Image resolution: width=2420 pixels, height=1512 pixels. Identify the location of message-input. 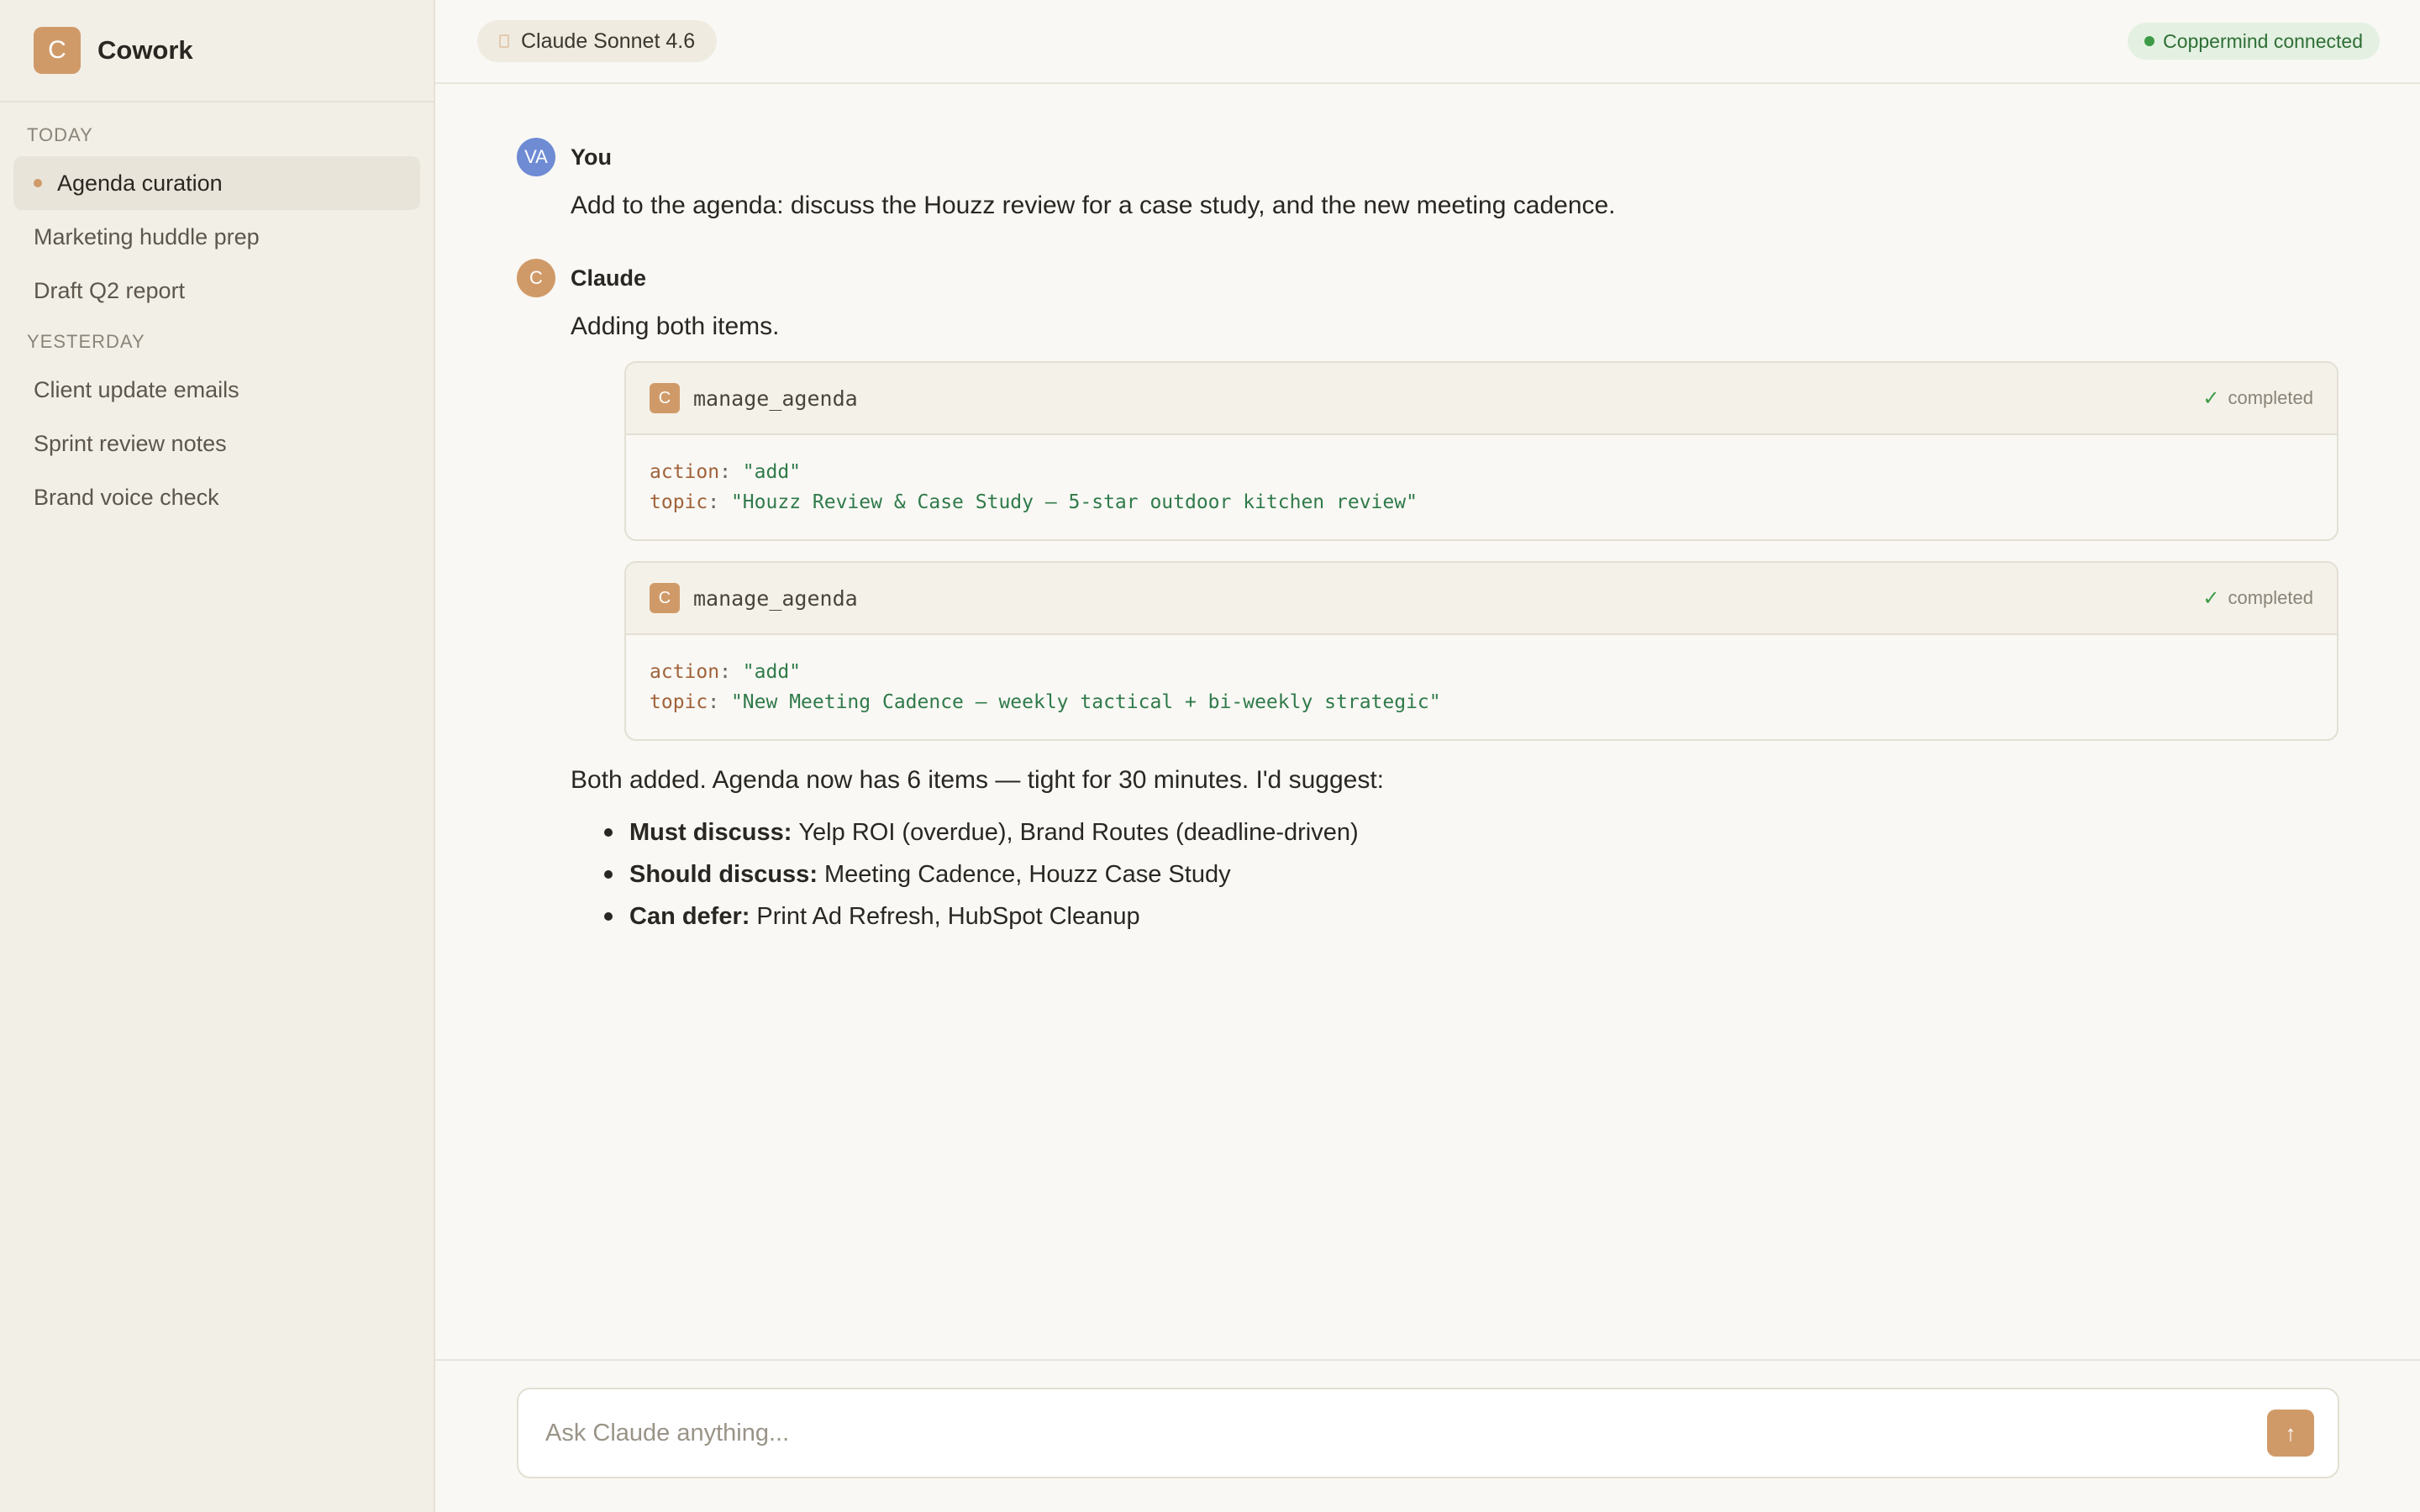
(1406, 1433).